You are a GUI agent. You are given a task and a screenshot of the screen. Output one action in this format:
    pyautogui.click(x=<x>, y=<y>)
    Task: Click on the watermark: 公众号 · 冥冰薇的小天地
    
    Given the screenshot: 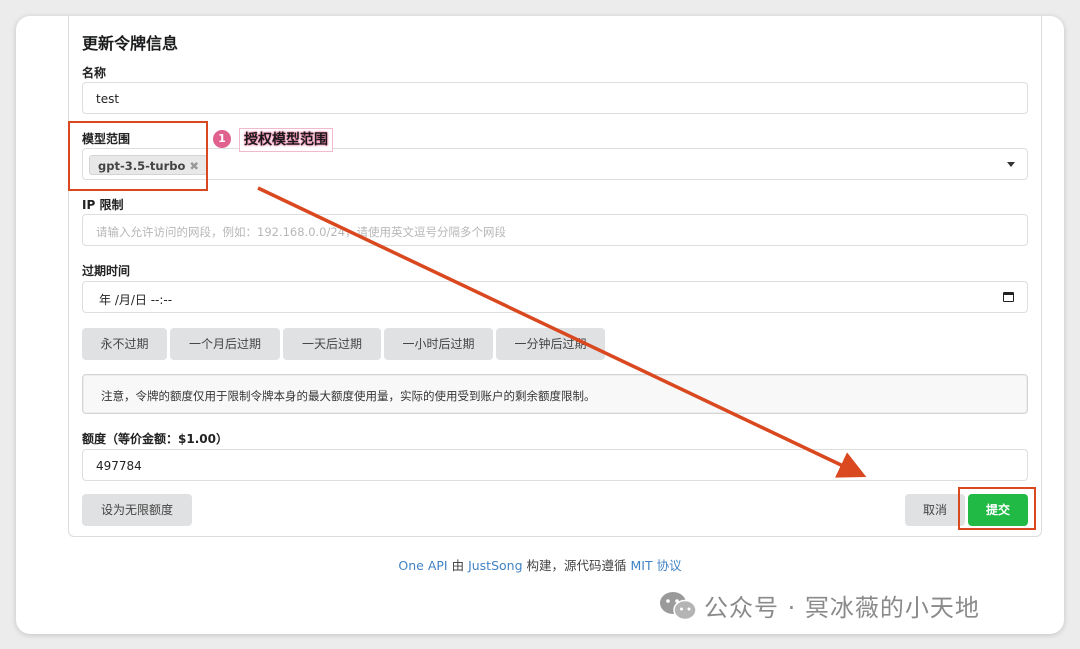 What is the action you would take?
    pyautogui.click(x=819, y=608)
    